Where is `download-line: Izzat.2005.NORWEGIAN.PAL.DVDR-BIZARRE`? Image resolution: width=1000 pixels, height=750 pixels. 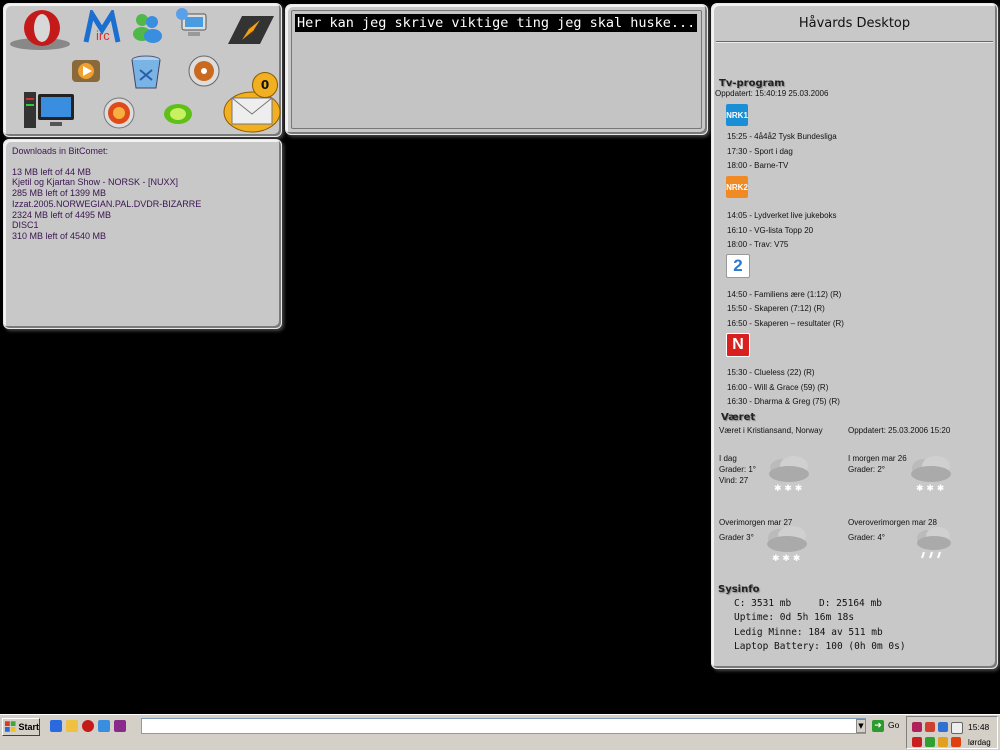
download-line: Izzat.2005.NORWEGIAN.PAL.DVDR-BIZARRE is located at coordinates (107, 203).